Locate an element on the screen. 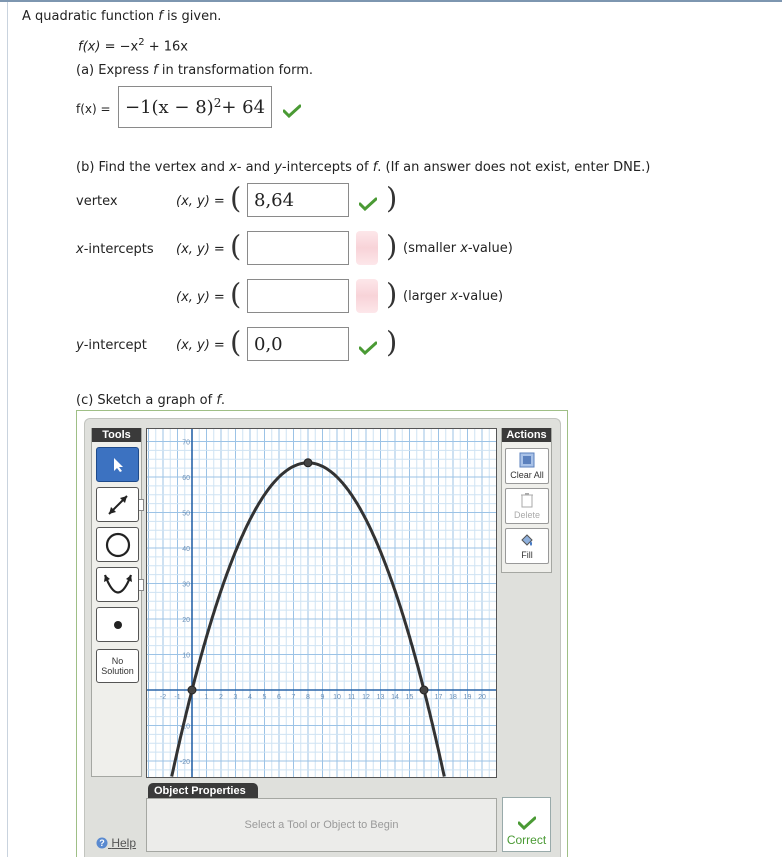 The width and height of the screenshot is (782, 857). y-tick-label: 50 is located at coordinates (186, 514).